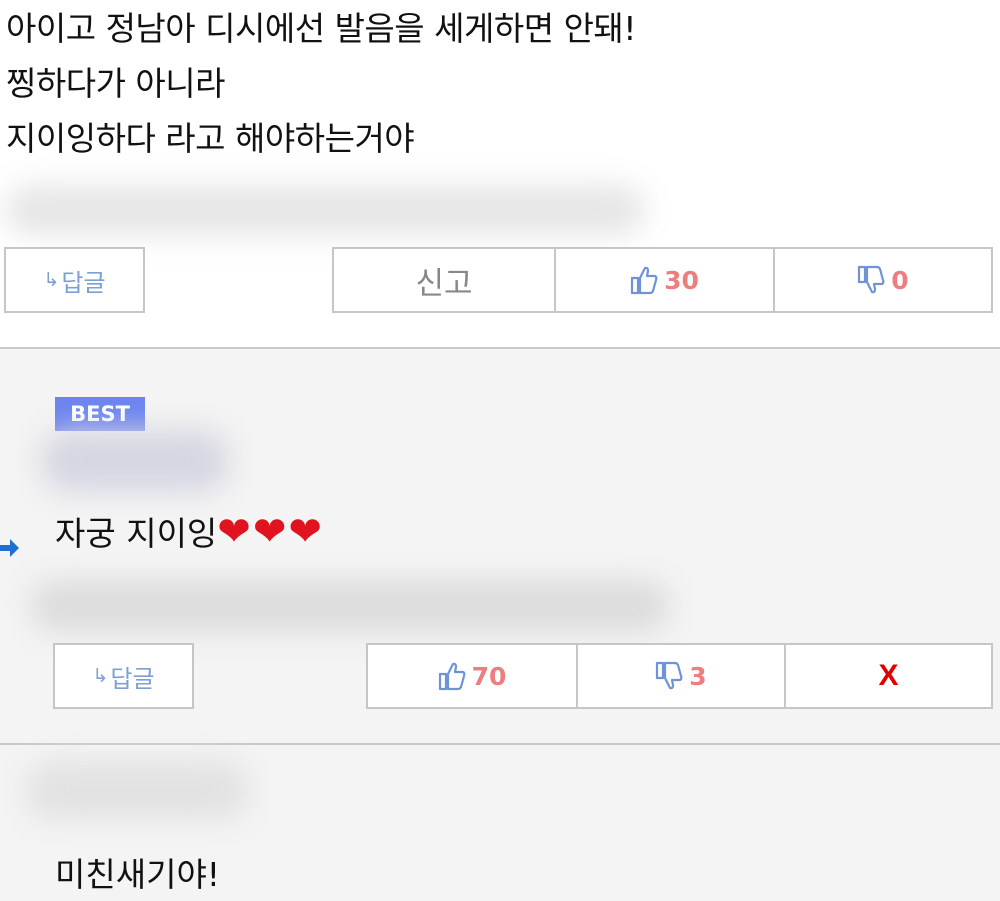 The height and width of the screenshot is (901, 1000). What do you see at coordinates (681, 280) in the screenshot?
I see `upvote-count: 30` at bounding box center [681, 280].